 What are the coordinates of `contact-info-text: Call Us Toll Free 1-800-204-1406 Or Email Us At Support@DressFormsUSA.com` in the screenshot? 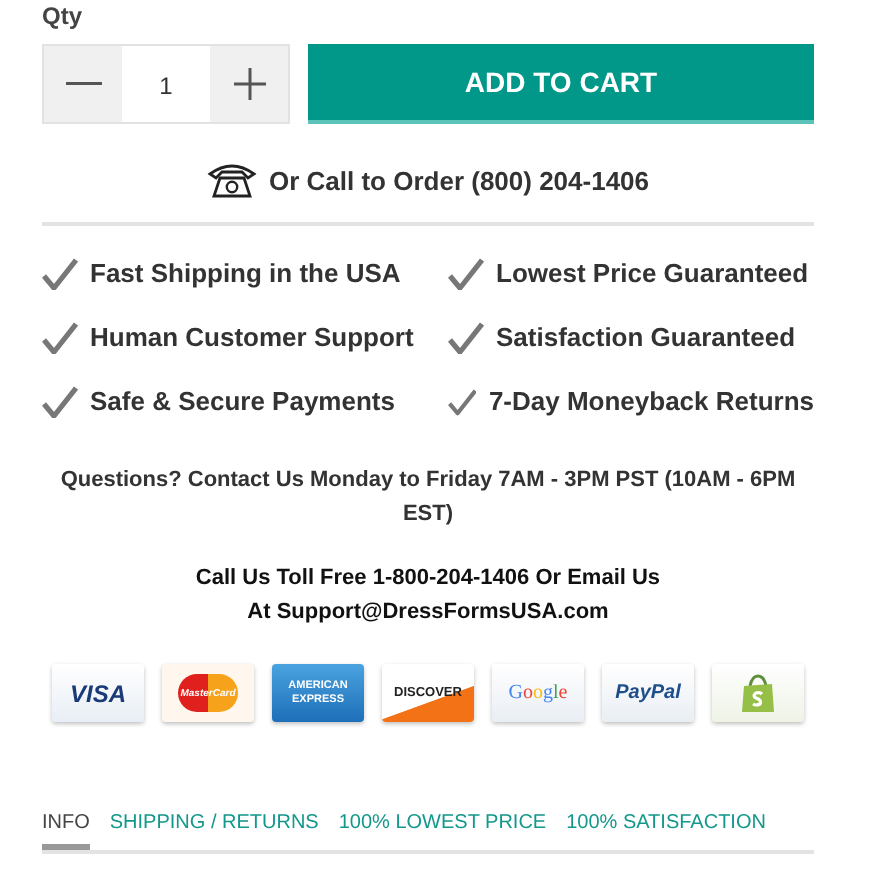 It's located at (428, 596).